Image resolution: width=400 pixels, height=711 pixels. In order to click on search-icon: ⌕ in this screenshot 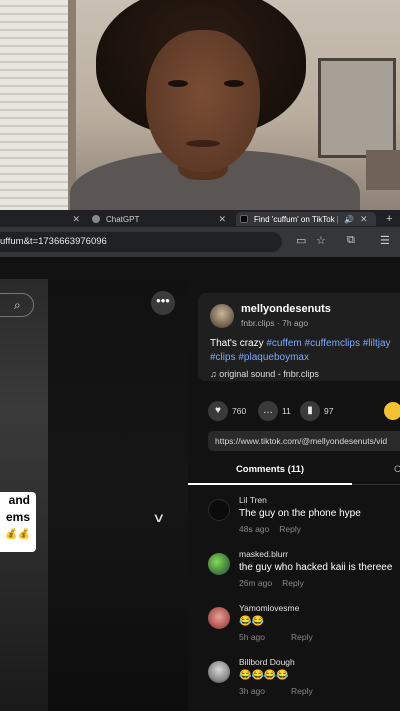, I will do `click(17, 305)`.